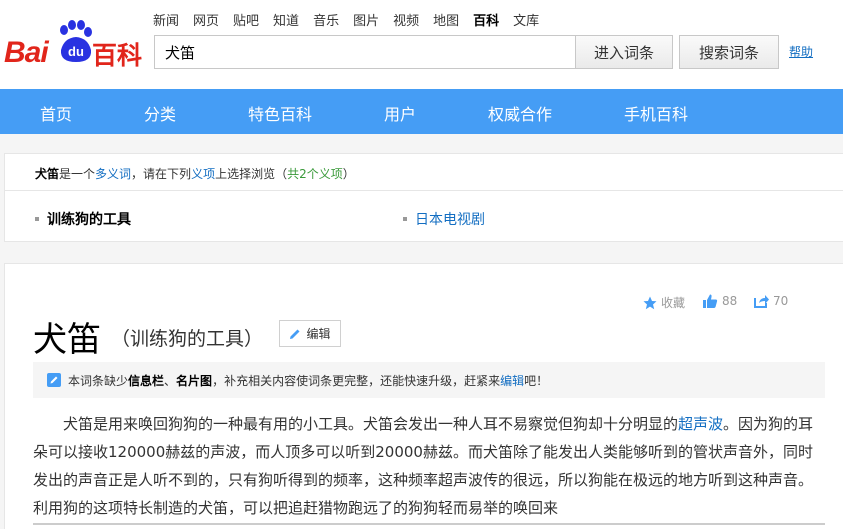 The width and height of the screenshot is (843, 529). I want to click on polysemy-item-label: 训练狗的工具, so click(89, 220).